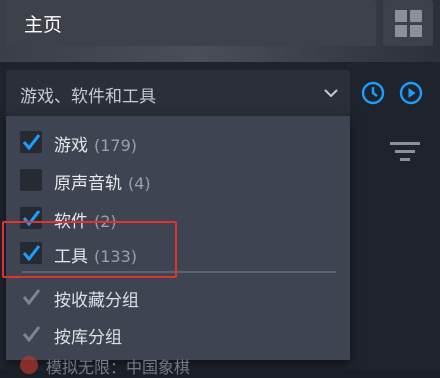 The image size is (440, 378). Describe the element at coordinates (116, 145) in the screenshot. I see `option-count: (179)` at that location.